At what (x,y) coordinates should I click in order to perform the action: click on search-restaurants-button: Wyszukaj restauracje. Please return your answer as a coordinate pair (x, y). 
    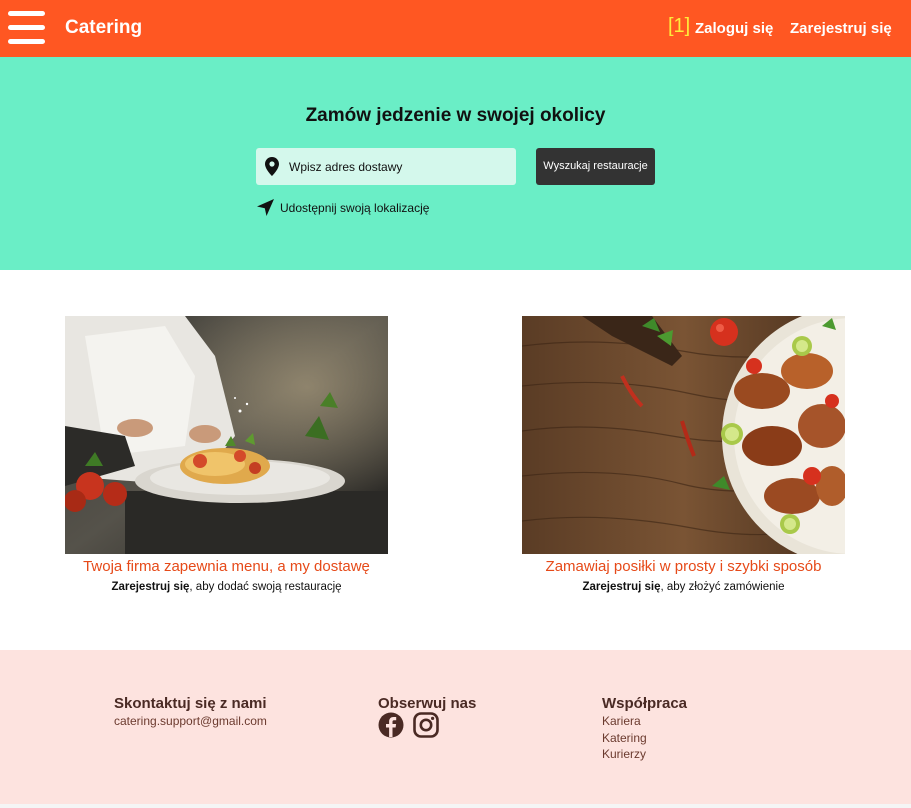
    Looking at the image, I should click on (595, 166).